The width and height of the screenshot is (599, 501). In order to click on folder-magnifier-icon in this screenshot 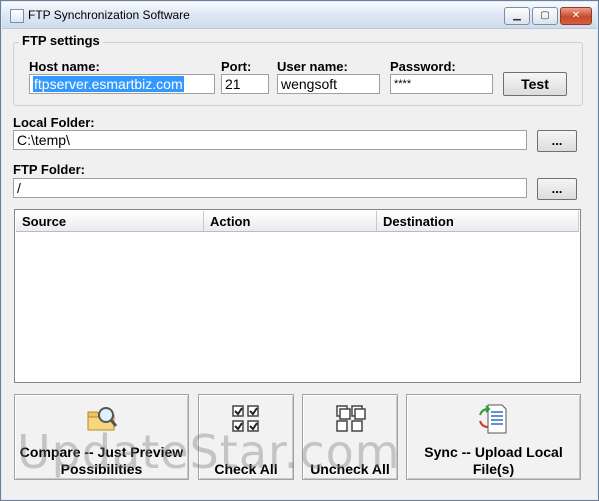, I will do `click(102, 419)`.